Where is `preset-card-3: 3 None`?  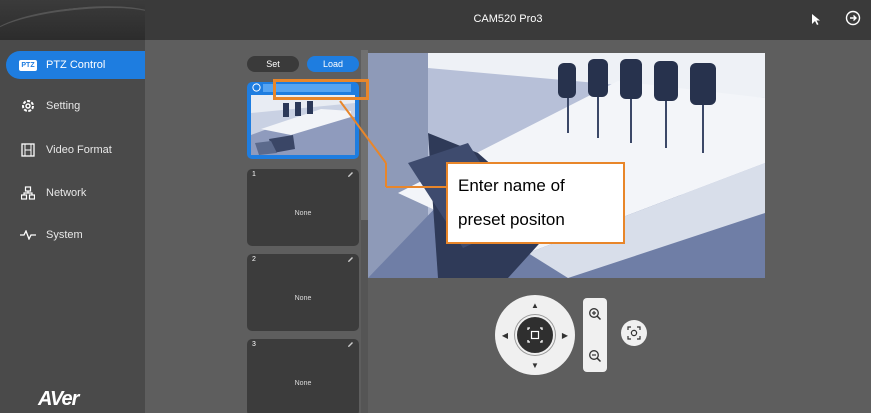
preset-card-3: 3 None is located at coordinates (303, 376).